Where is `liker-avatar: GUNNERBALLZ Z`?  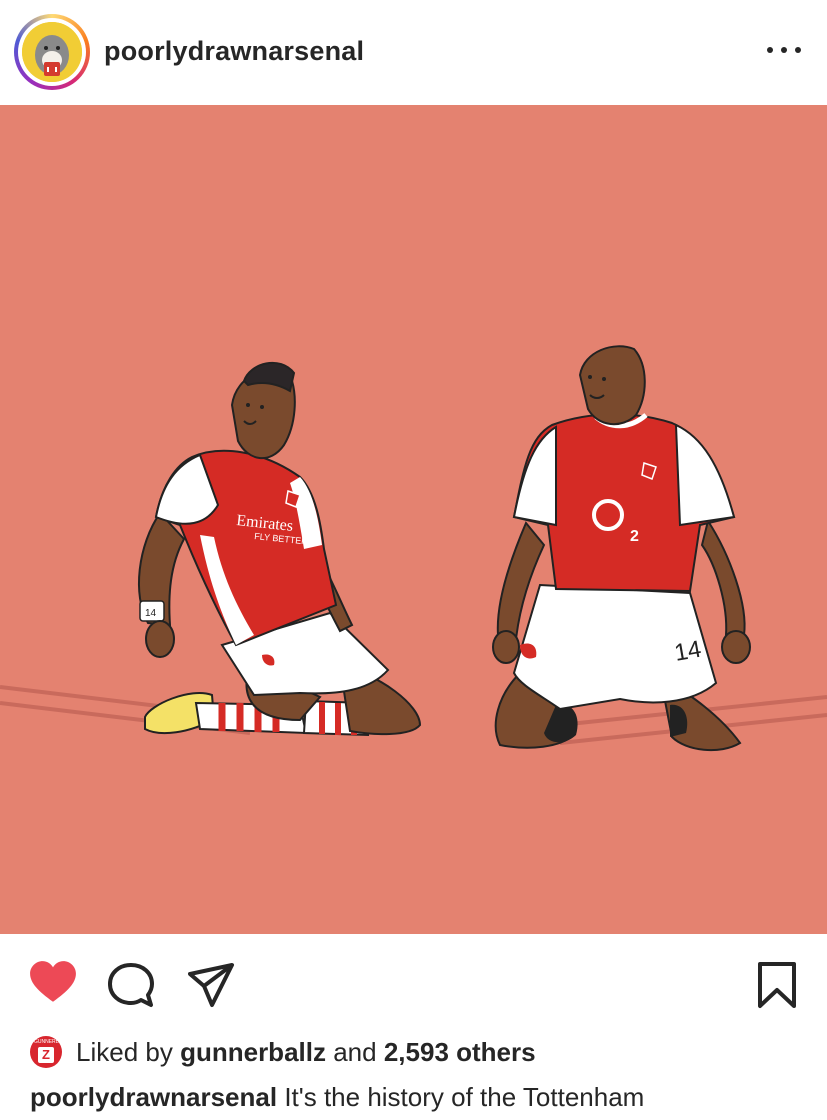 liker-avatar: GUNNERBALLZ Z is located at coordinates (46, 1052).